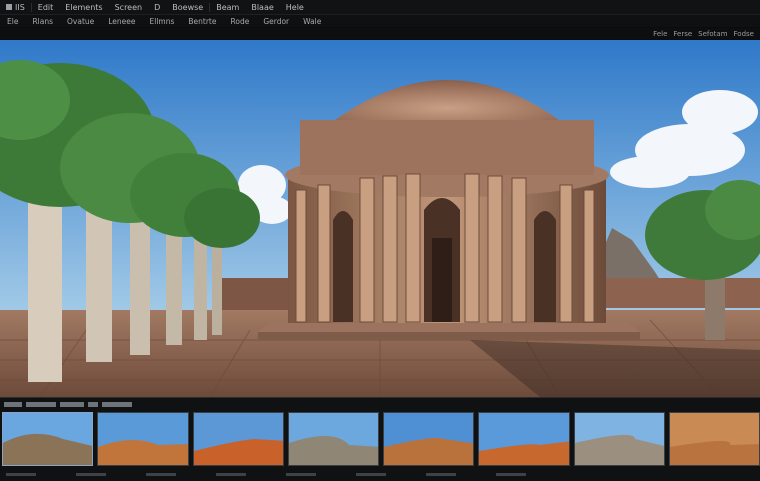 The height and width of the screenshot is (481, 760). I want to click on filmstrip-footer, so click(380, 474).